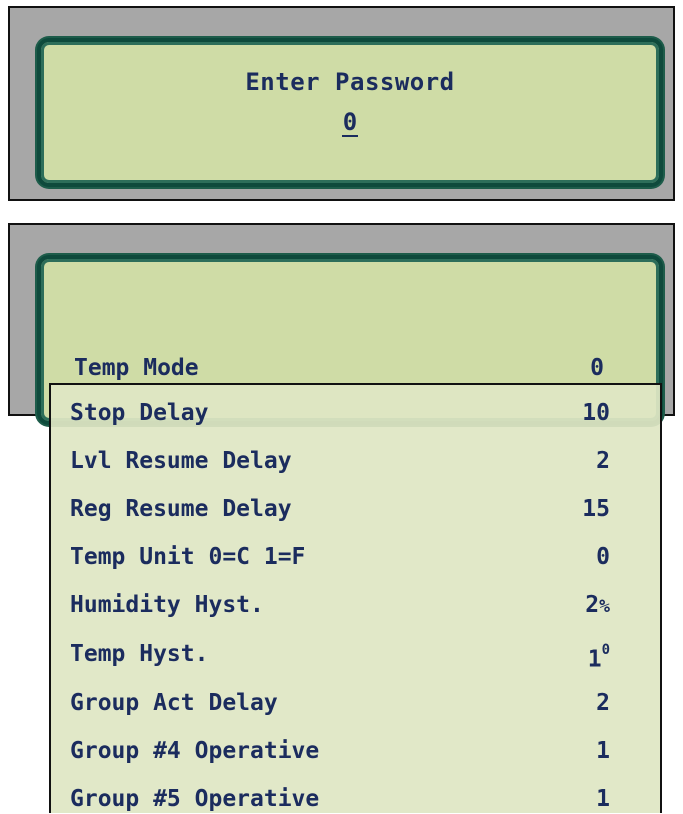 Image resolution: width=683 pixels, height=814 pixels. What do you see at coordinates (167, 605) in the screenshot?
I see `item-label: Humidity Hyst.` at bounding box center [167, 605].